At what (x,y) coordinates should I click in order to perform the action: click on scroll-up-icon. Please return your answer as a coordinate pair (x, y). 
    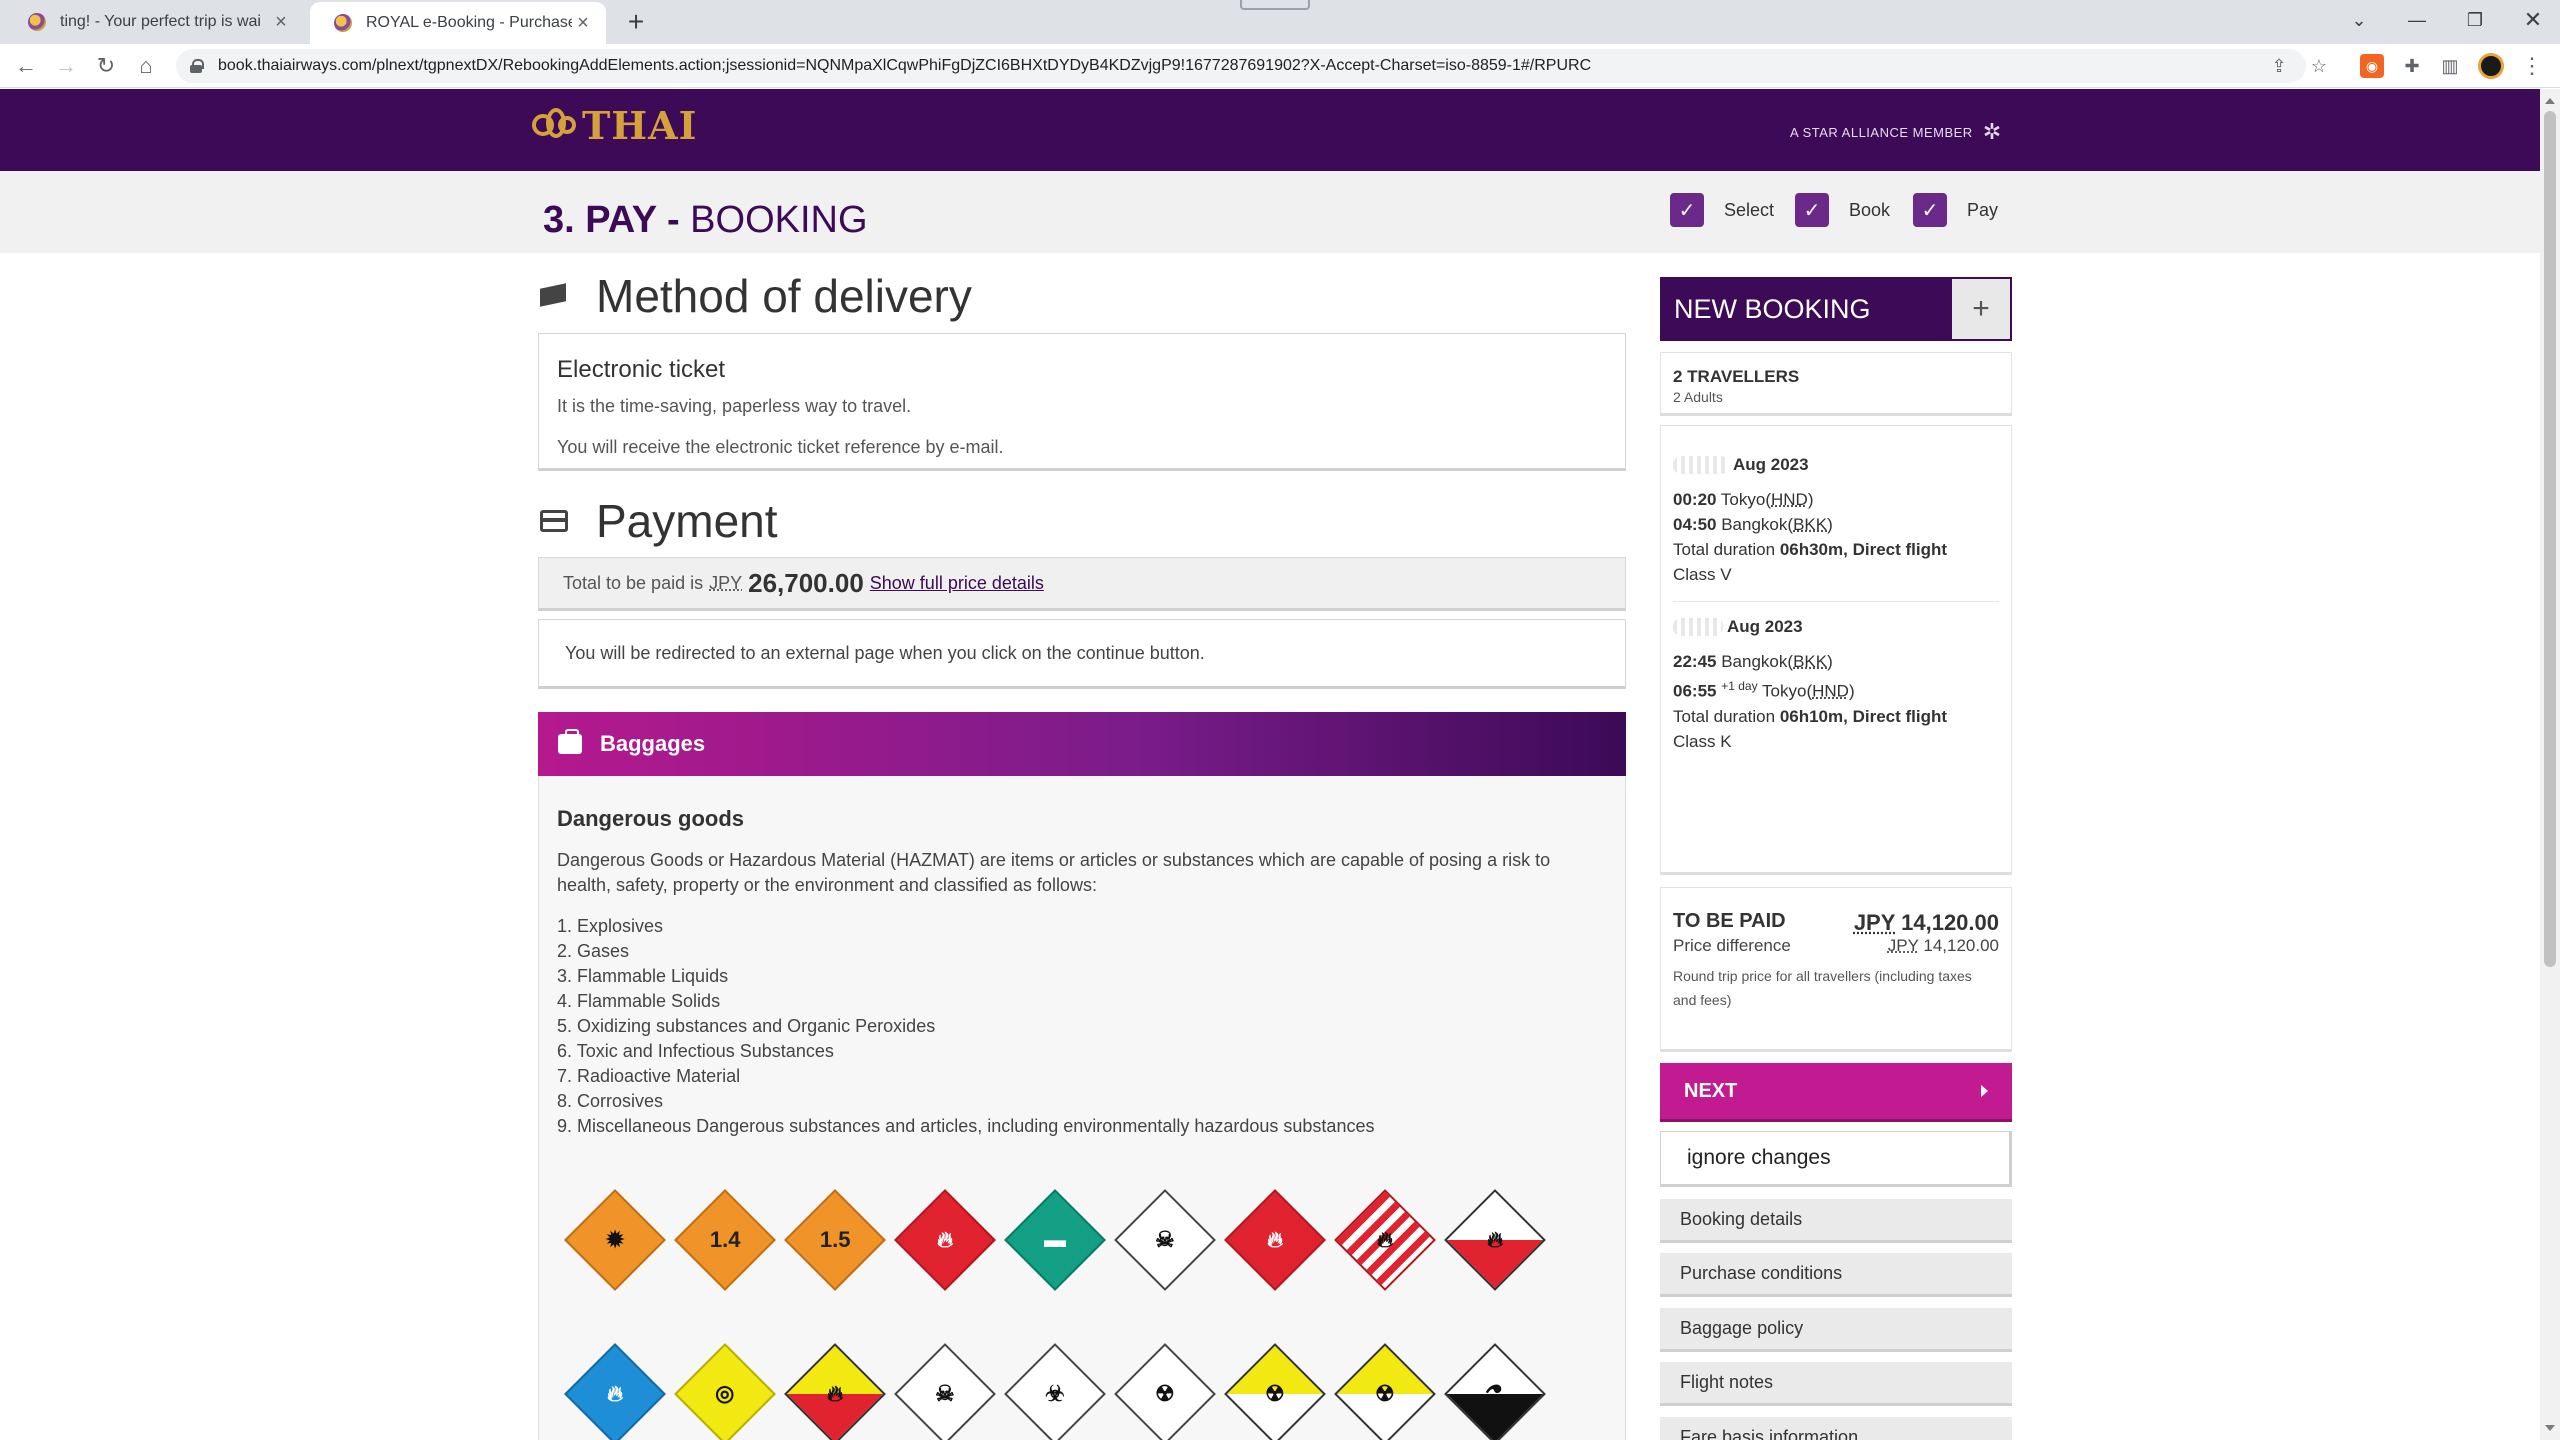
    Looking at the image, I should click on (2550, 98).